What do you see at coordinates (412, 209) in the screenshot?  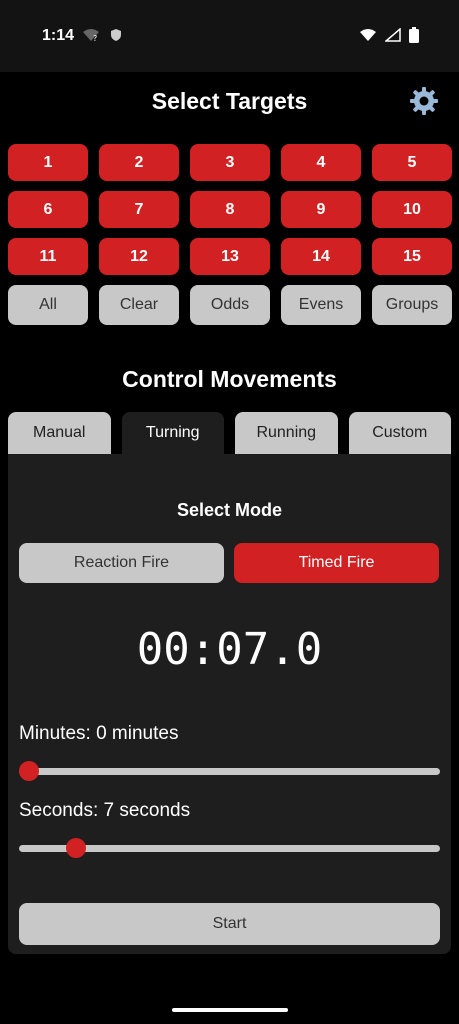 I see `target-button-10: 10` at bounding box center [412, 209].